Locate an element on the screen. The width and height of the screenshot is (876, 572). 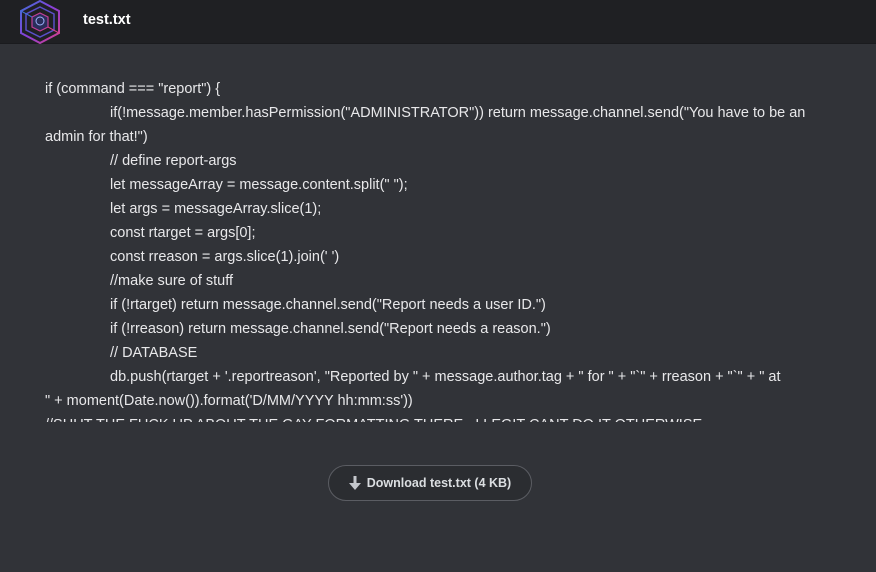
code-line: if (command === "report") { is located at coordinates (133, 89).